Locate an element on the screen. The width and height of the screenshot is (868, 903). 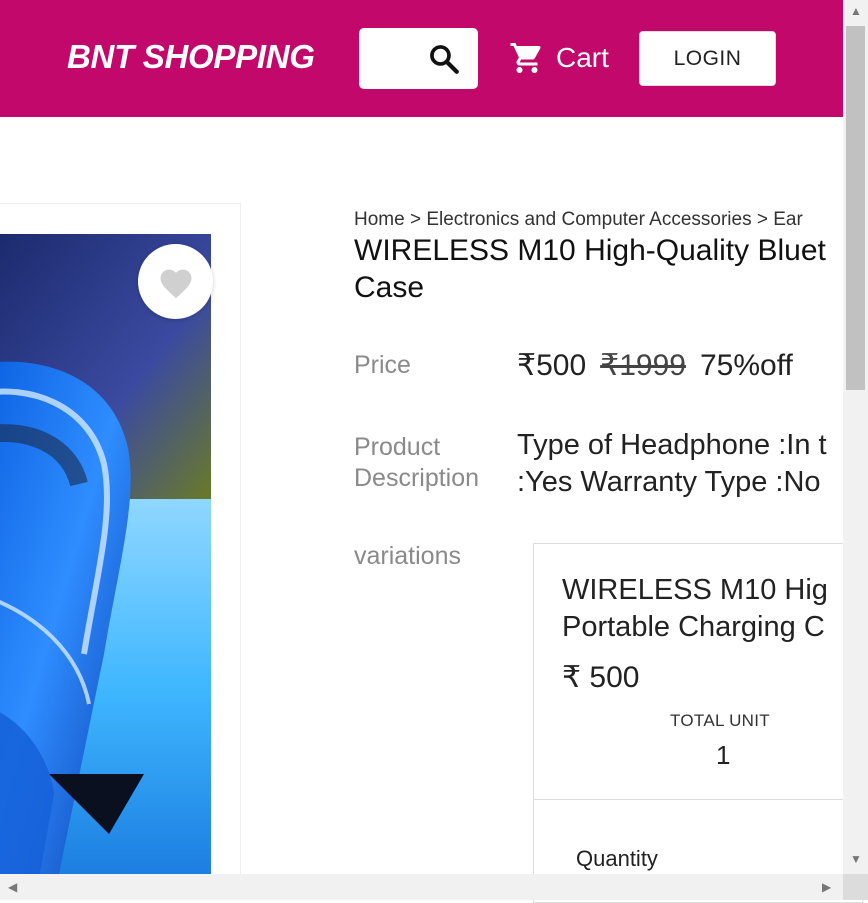
discount-badge: 75%off is located at coordinates (746, 365).